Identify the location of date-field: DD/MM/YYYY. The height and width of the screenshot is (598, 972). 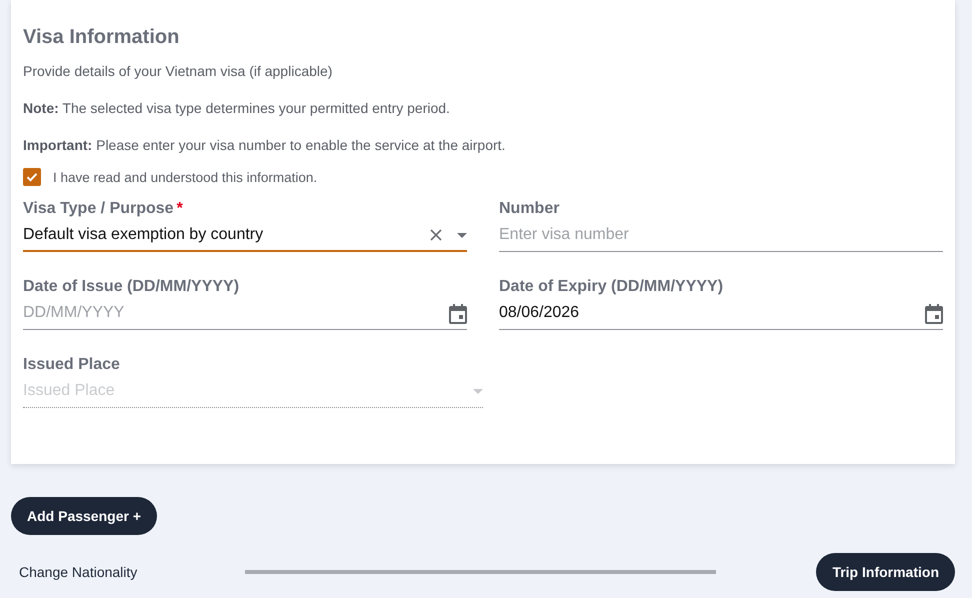
(232, 314).